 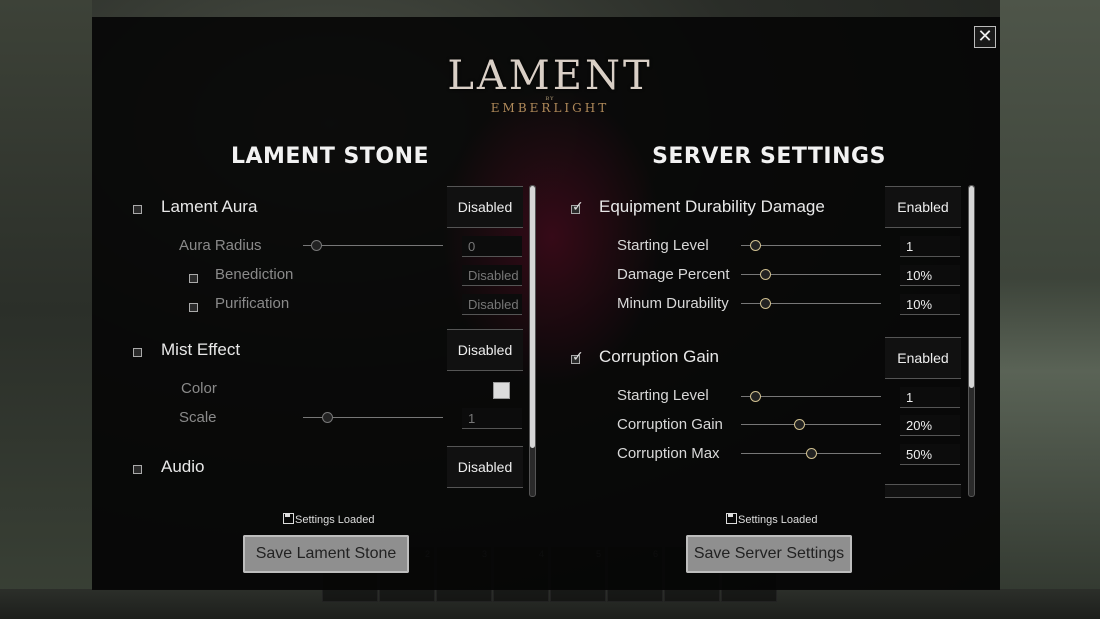 What do you see at coordinates (663, 245) in the screenshot?
I see `durability-starting-level-label: Starting Level` at bounding box center [663, 245].